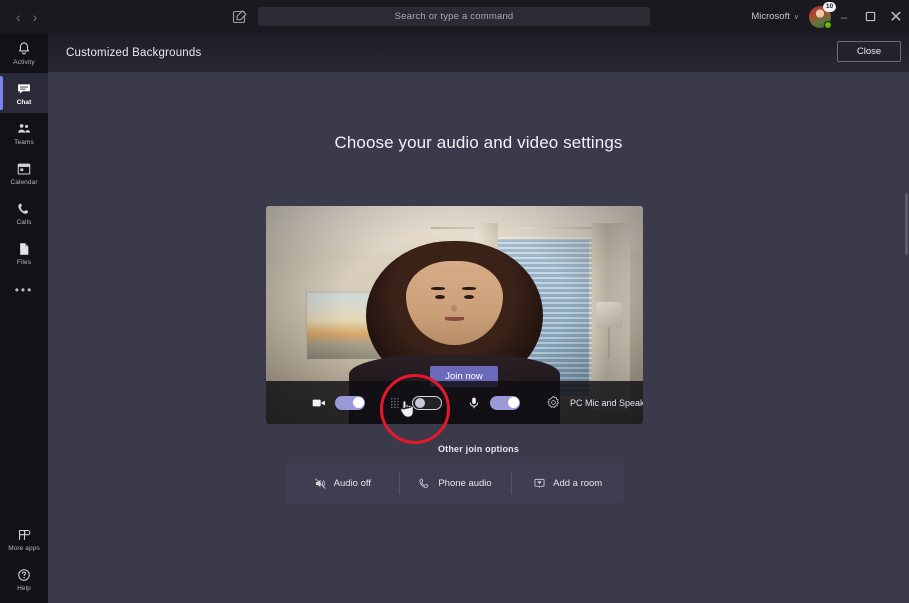 This screenshot has width=909, height=603. I want to click on bell-icon, so click(24, 47).